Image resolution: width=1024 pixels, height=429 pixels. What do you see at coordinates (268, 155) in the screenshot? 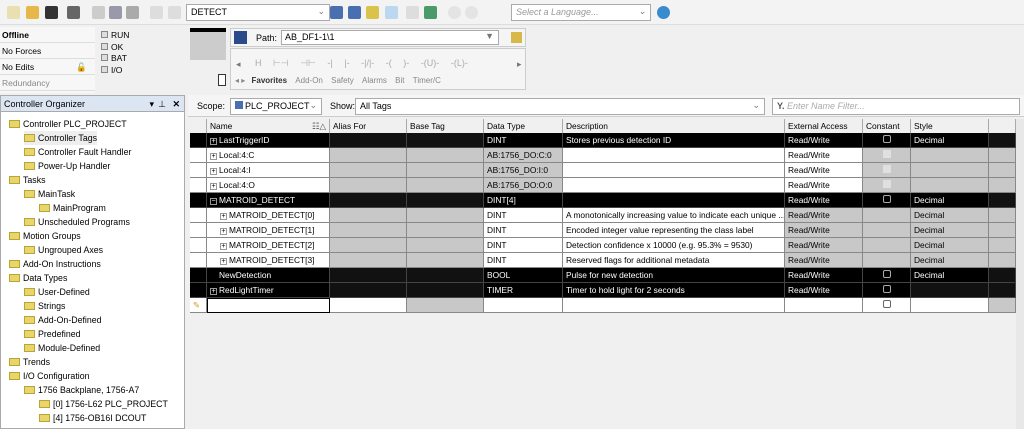
I see `tag-name-cell: + Local:4:C` at bounding box center [268, 155].